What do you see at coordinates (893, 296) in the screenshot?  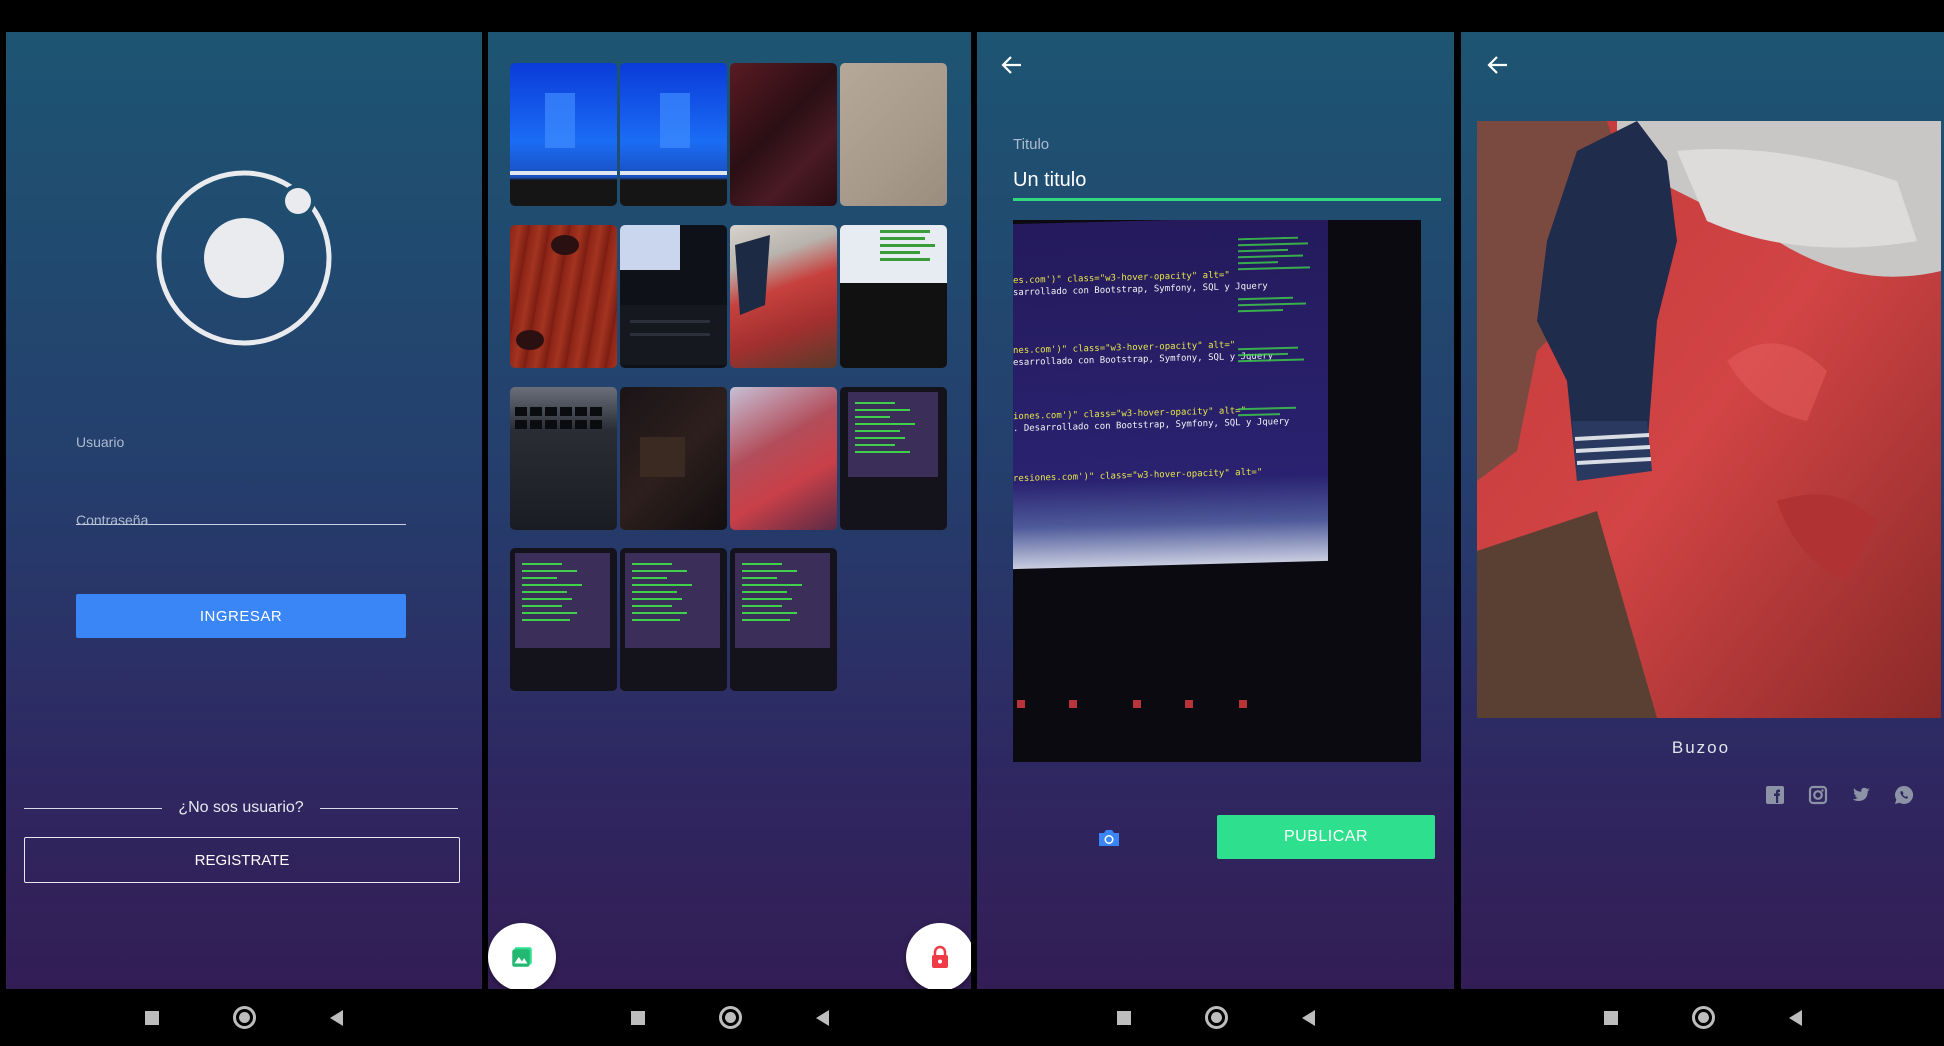 I see `photo-thumb-code-monitor` at bounding box center [893, 296].